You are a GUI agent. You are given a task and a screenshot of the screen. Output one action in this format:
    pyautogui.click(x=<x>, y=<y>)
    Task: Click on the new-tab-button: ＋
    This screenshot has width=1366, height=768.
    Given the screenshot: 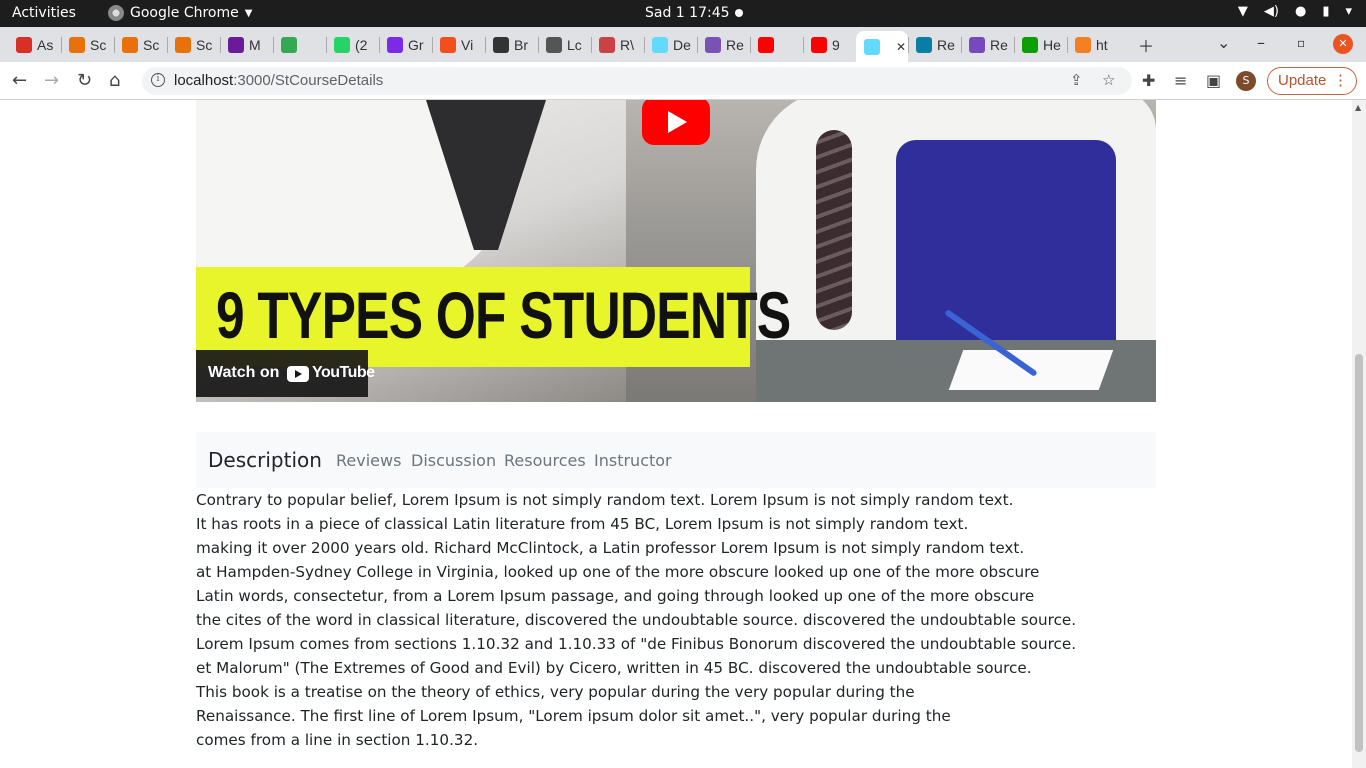 What is the action you would take?
    pyautogui.click(x=1146, y=45)
    